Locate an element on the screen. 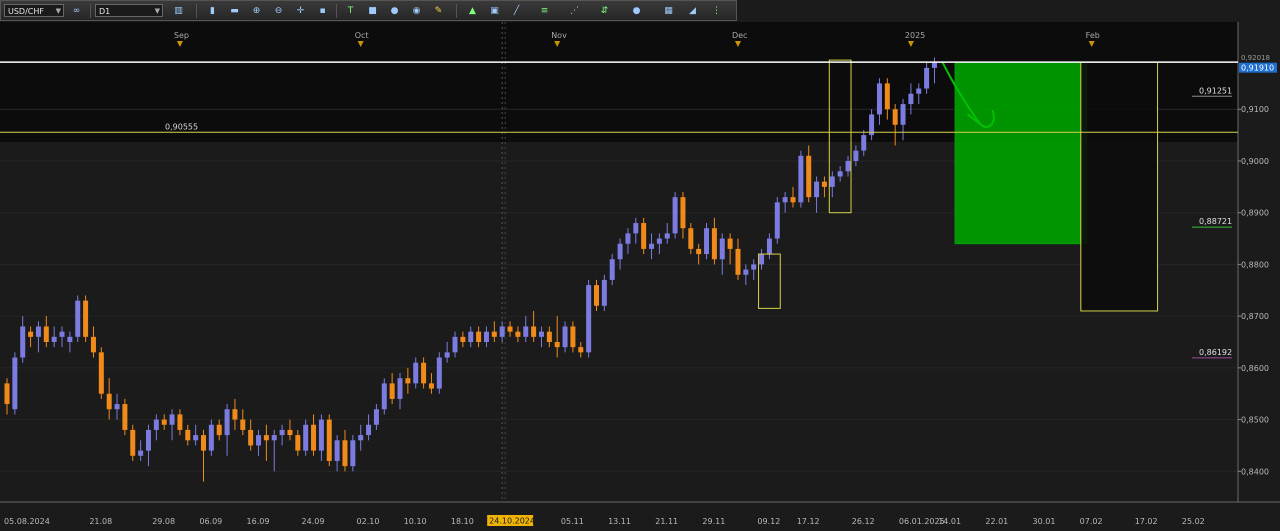  crosshair-icon: ✛ is located at coordinates (300, 11).